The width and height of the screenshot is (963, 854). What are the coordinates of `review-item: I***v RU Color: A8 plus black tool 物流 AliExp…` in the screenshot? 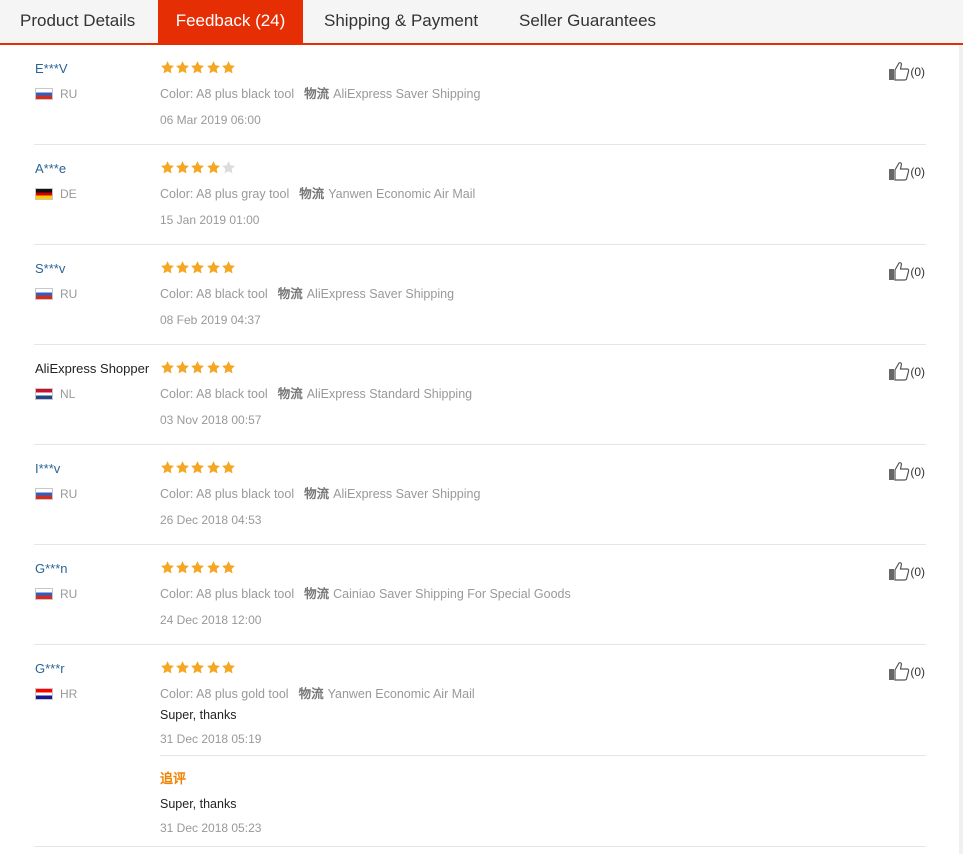 It's located at (480, 495).